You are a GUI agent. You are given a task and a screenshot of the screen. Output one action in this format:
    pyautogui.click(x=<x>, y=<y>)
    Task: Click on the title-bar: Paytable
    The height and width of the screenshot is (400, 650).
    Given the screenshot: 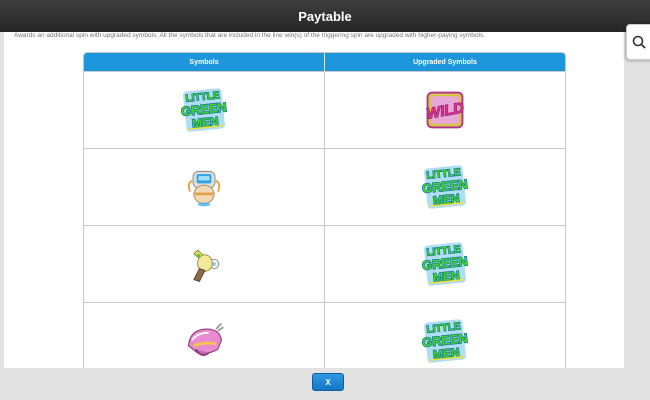 What is the action you would take?
    pyautogui.click(x=325, y=16)
    